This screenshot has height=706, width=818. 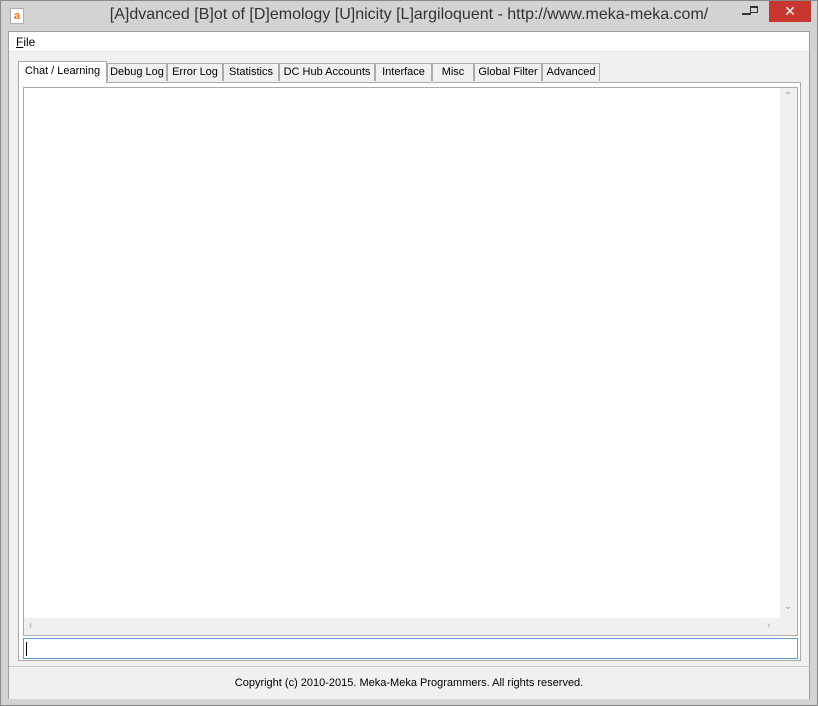 I want to click on close-icon: ✕, so click(x=790, y=11).